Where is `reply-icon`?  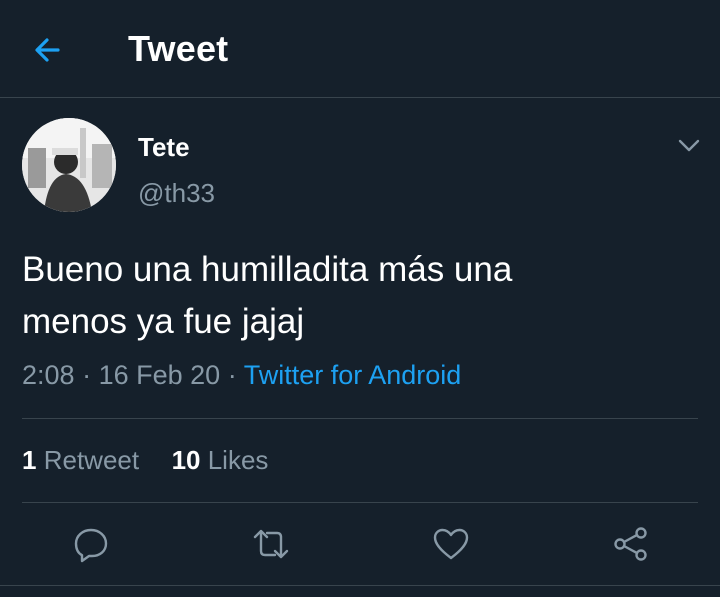 reply-icon is located at coordinates (91, 545).